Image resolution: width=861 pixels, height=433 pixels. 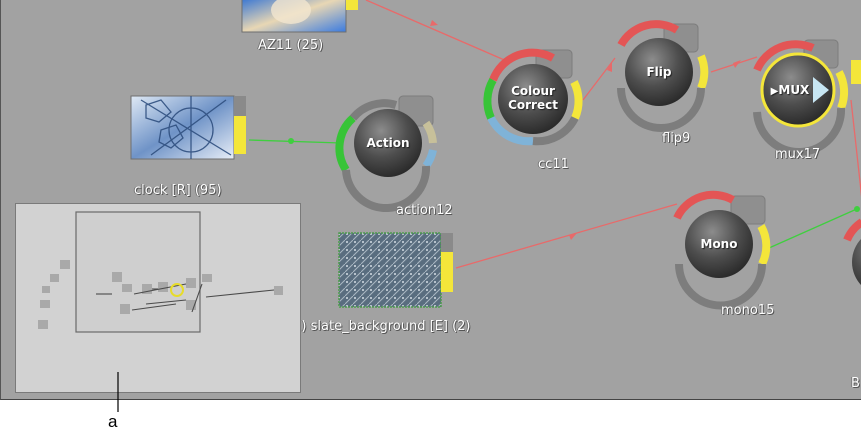 I want to click on mono-label: mono15, so click(x=748, y=310).